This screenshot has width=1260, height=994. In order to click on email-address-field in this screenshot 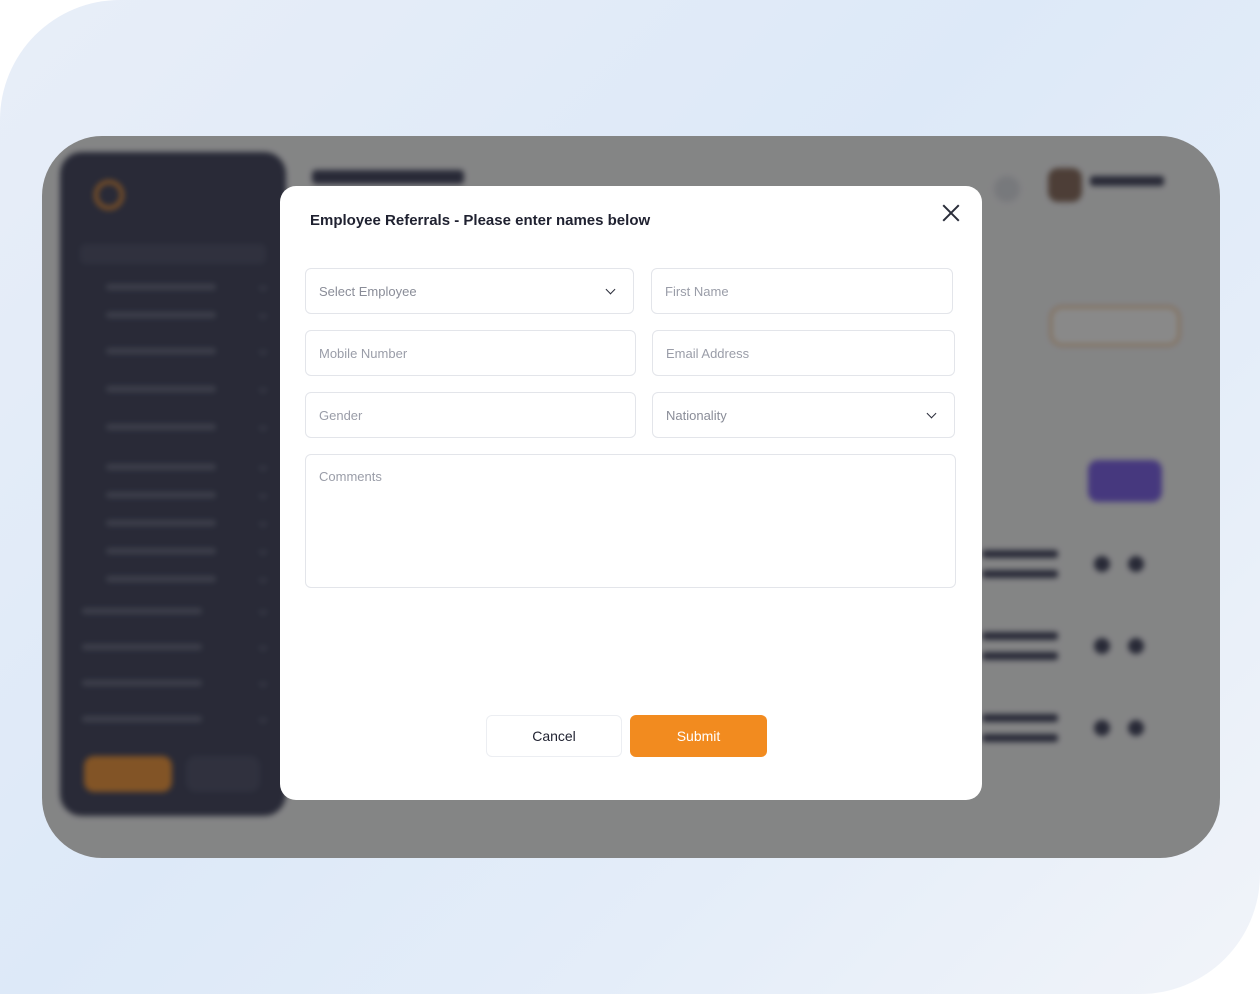, I will do `click(803, 353)`.